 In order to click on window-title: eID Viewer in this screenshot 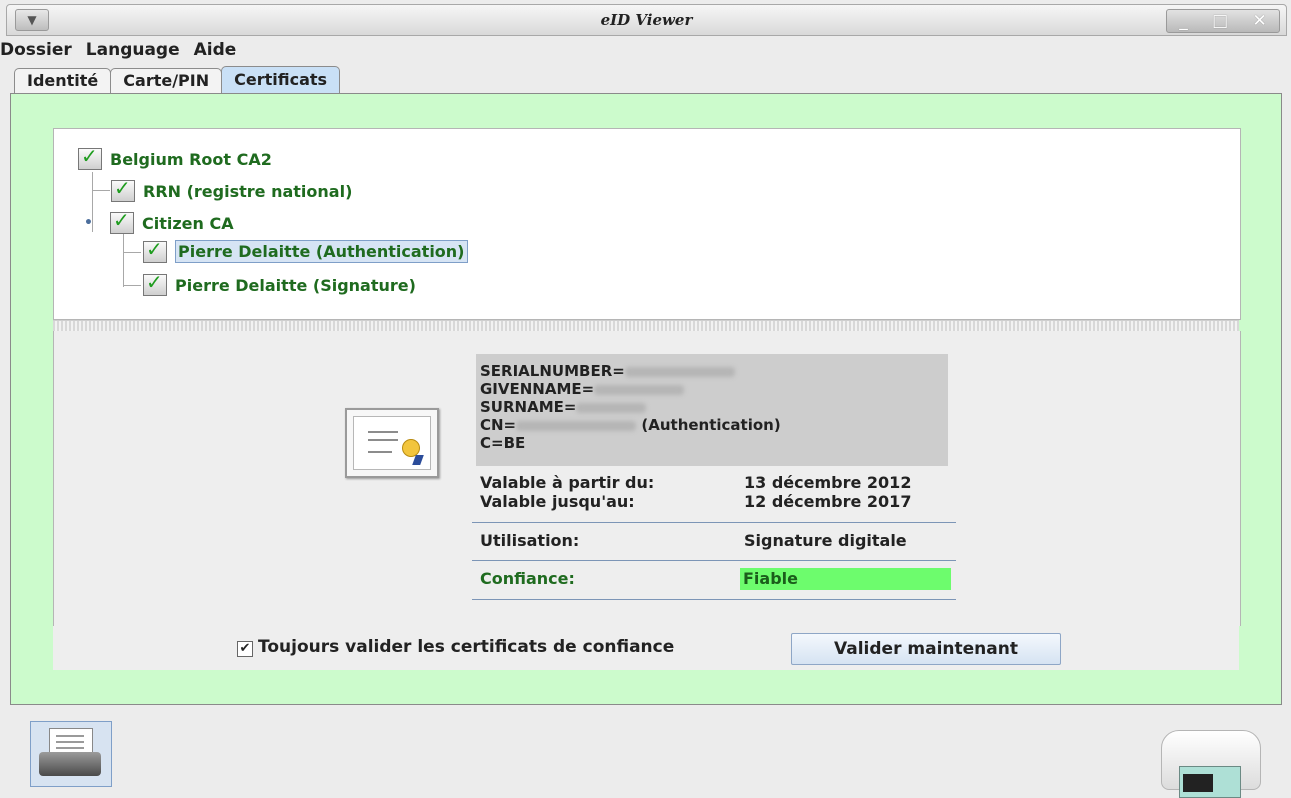, I will do `click(646, 20)`.